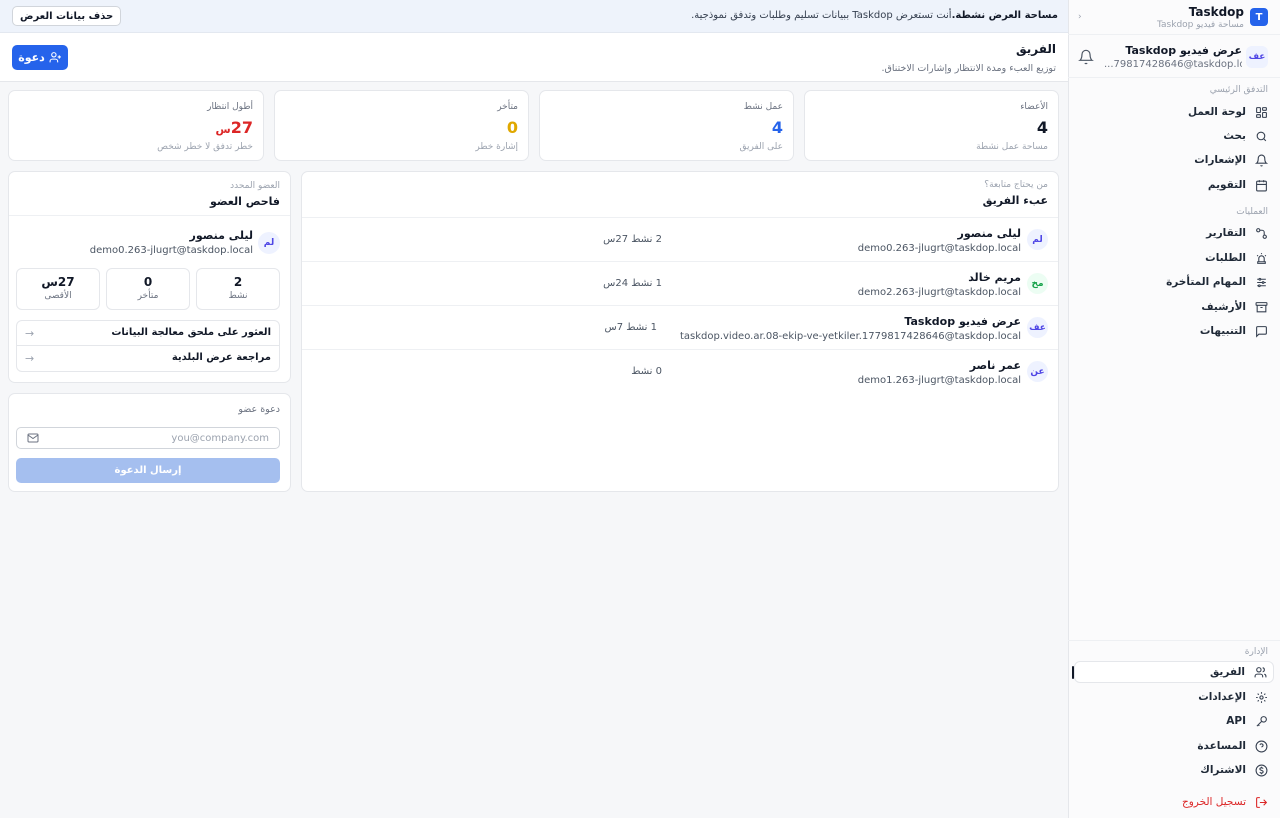  What do you see at coordinates (58, 296) in the screenshot?
I see `metric-label: الأقصى` at bounding box center [58, 296].